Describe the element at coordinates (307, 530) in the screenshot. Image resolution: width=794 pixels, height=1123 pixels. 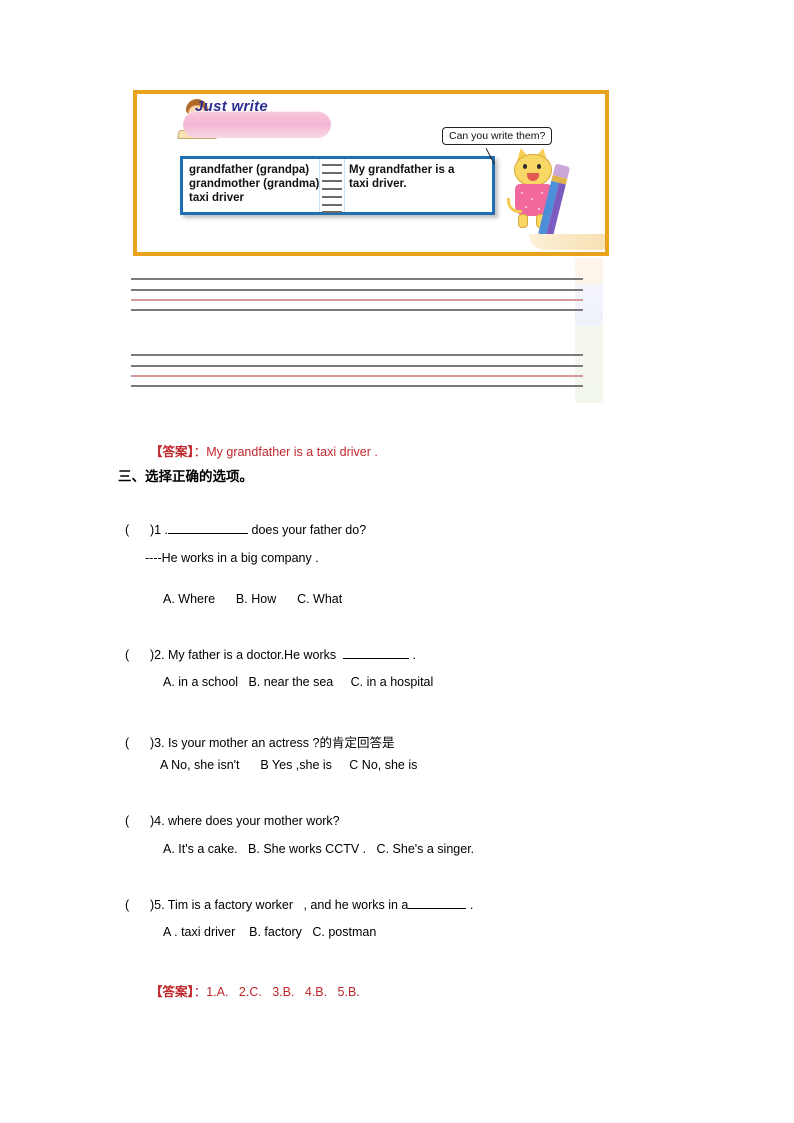
I see `question-1-stem-after: does your father do?` at that location.